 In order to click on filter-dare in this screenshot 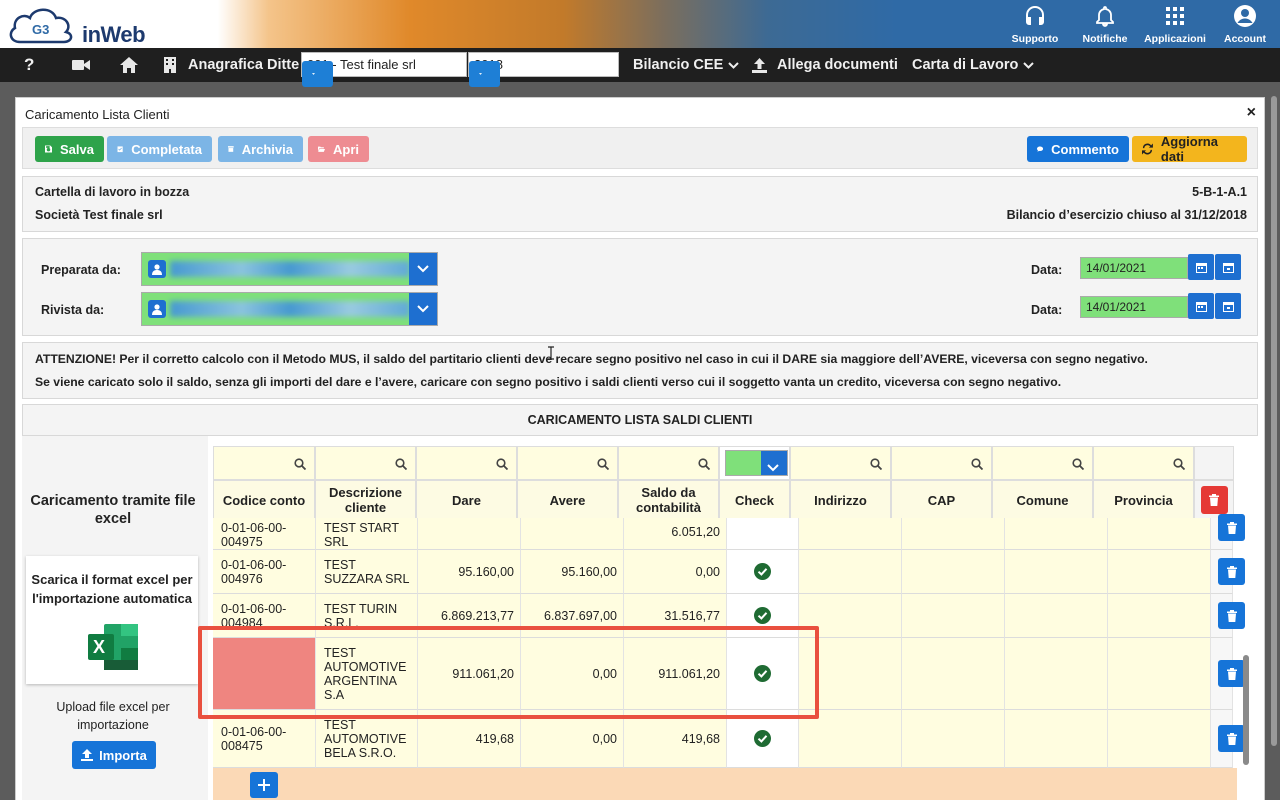, I will do `click(466, 463)`.